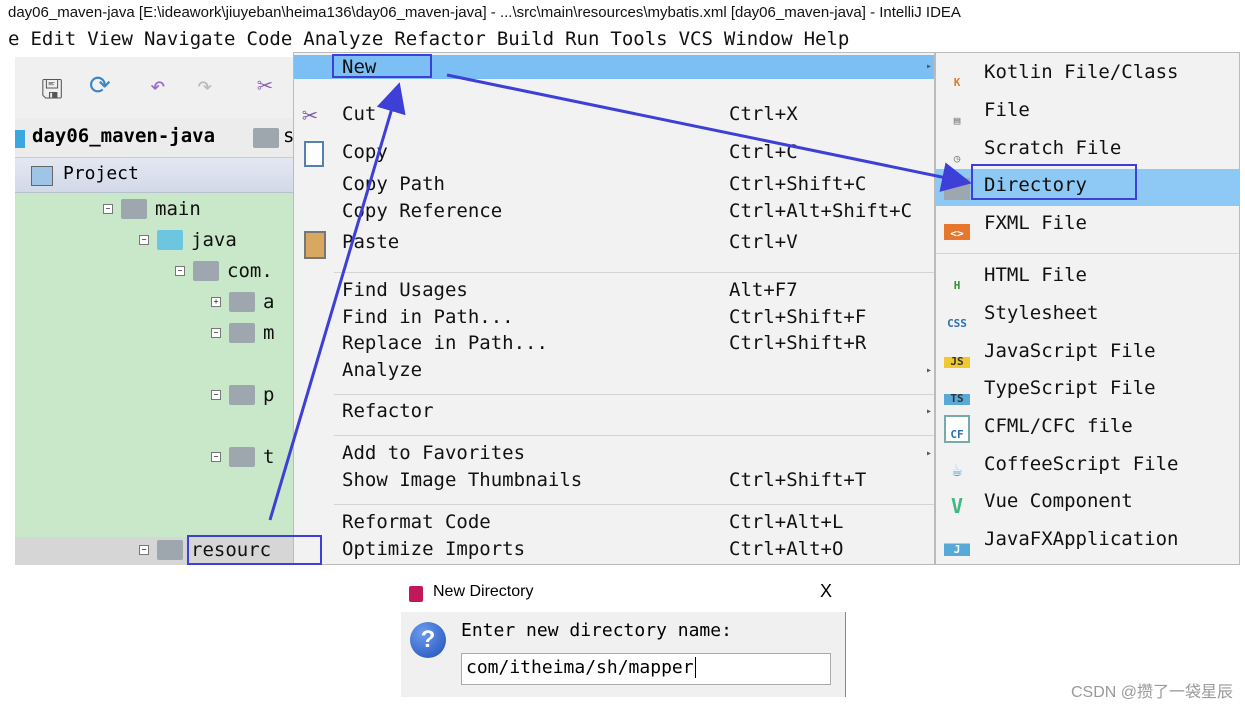 The height and width of the screenshot is (707, 1245). I want to click on arrow-to-new, so click(337, 301).